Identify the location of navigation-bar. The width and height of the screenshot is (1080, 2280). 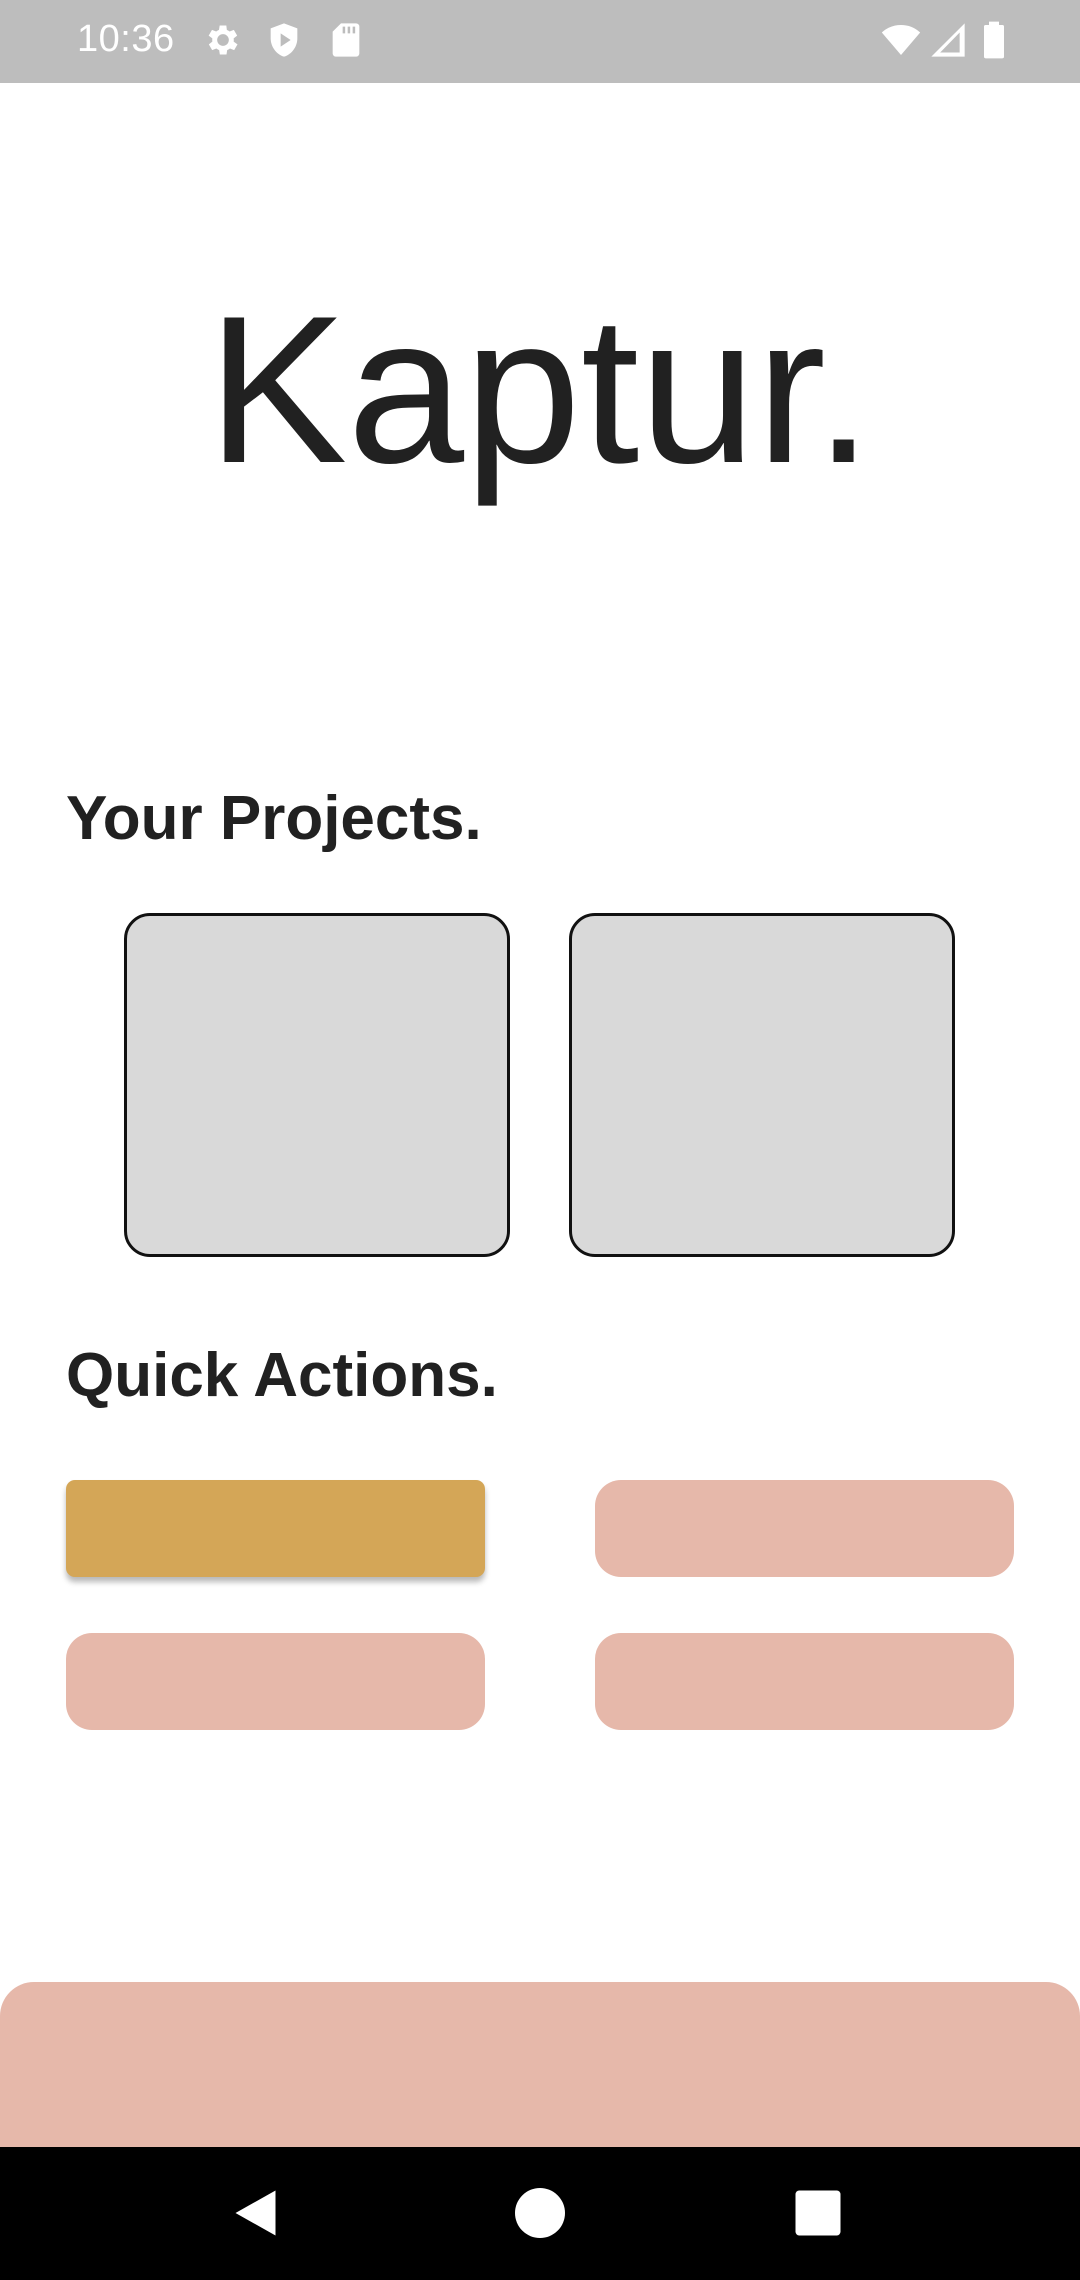
(540, 2213).